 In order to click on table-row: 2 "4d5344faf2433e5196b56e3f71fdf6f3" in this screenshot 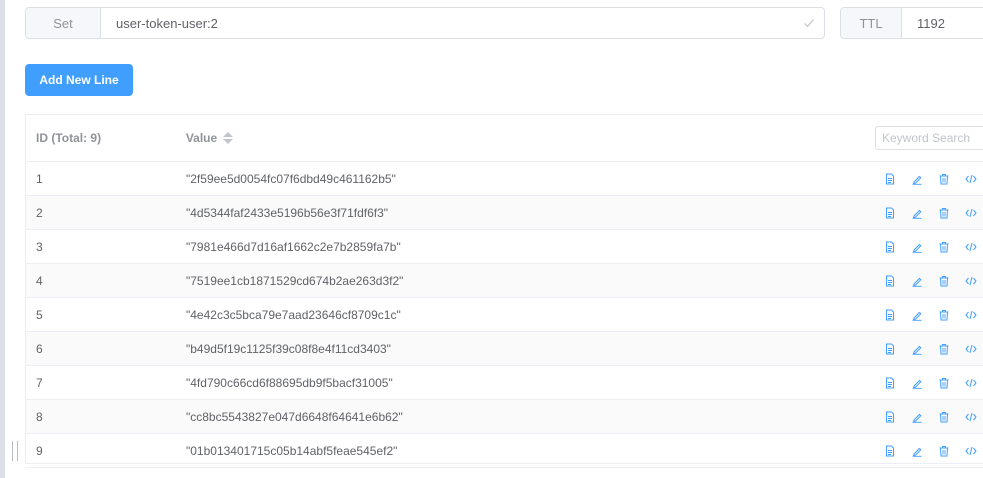, I will do `click(504, 213)`.